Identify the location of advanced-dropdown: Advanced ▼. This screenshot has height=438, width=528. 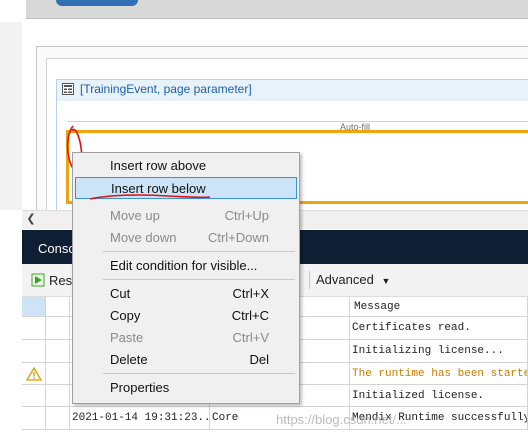
(353, 280).